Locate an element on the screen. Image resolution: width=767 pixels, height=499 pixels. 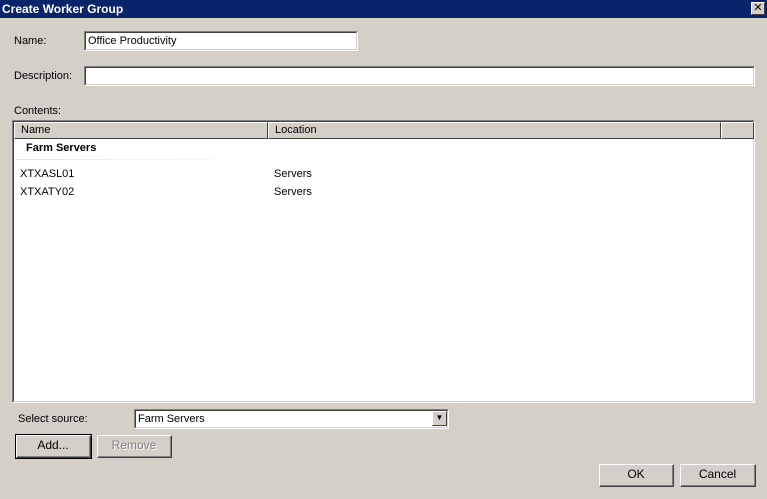
table-row: XTXASL01 Servers is located at coordinates (383, 174).